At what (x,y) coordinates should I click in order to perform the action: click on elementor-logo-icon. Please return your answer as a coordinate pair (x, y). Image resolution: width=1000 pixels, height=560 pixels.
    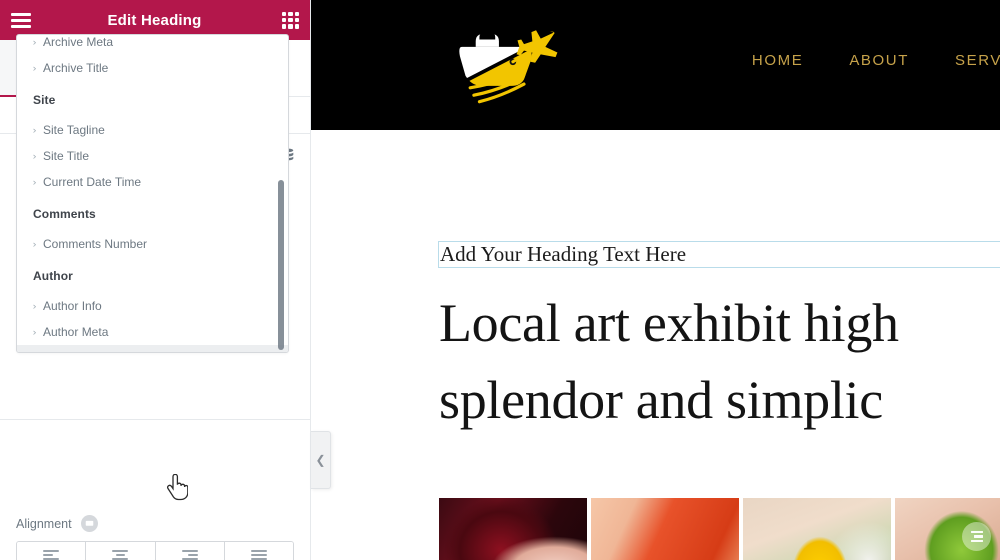
    Looking at the image, I should click on (976, 536).